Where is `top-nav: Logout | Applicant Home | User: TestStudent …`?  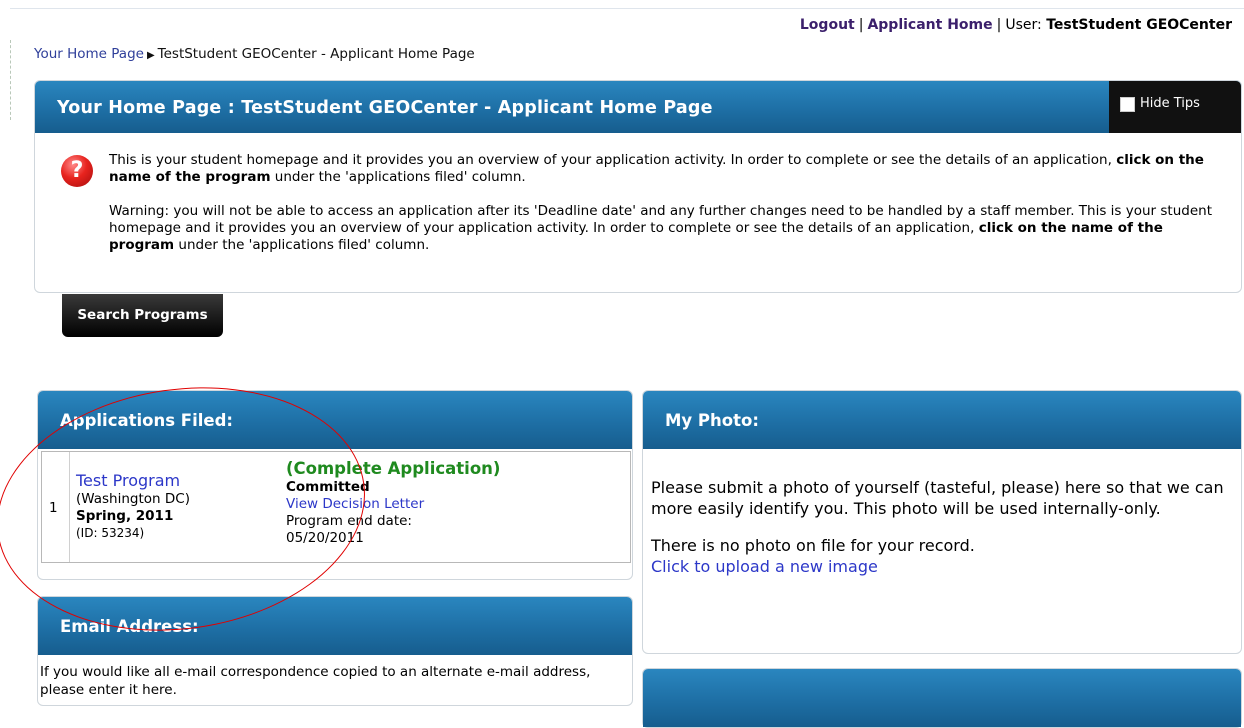 top-nav: Logout | Applicant Home | User: TestStudent … is located at coordinates (1016, 25).